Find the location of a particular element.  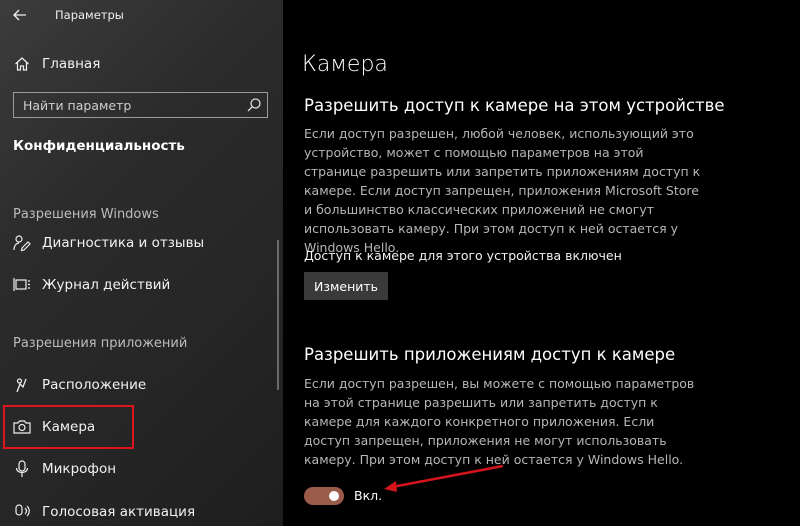

search-input is located at coordinates (124, 105).